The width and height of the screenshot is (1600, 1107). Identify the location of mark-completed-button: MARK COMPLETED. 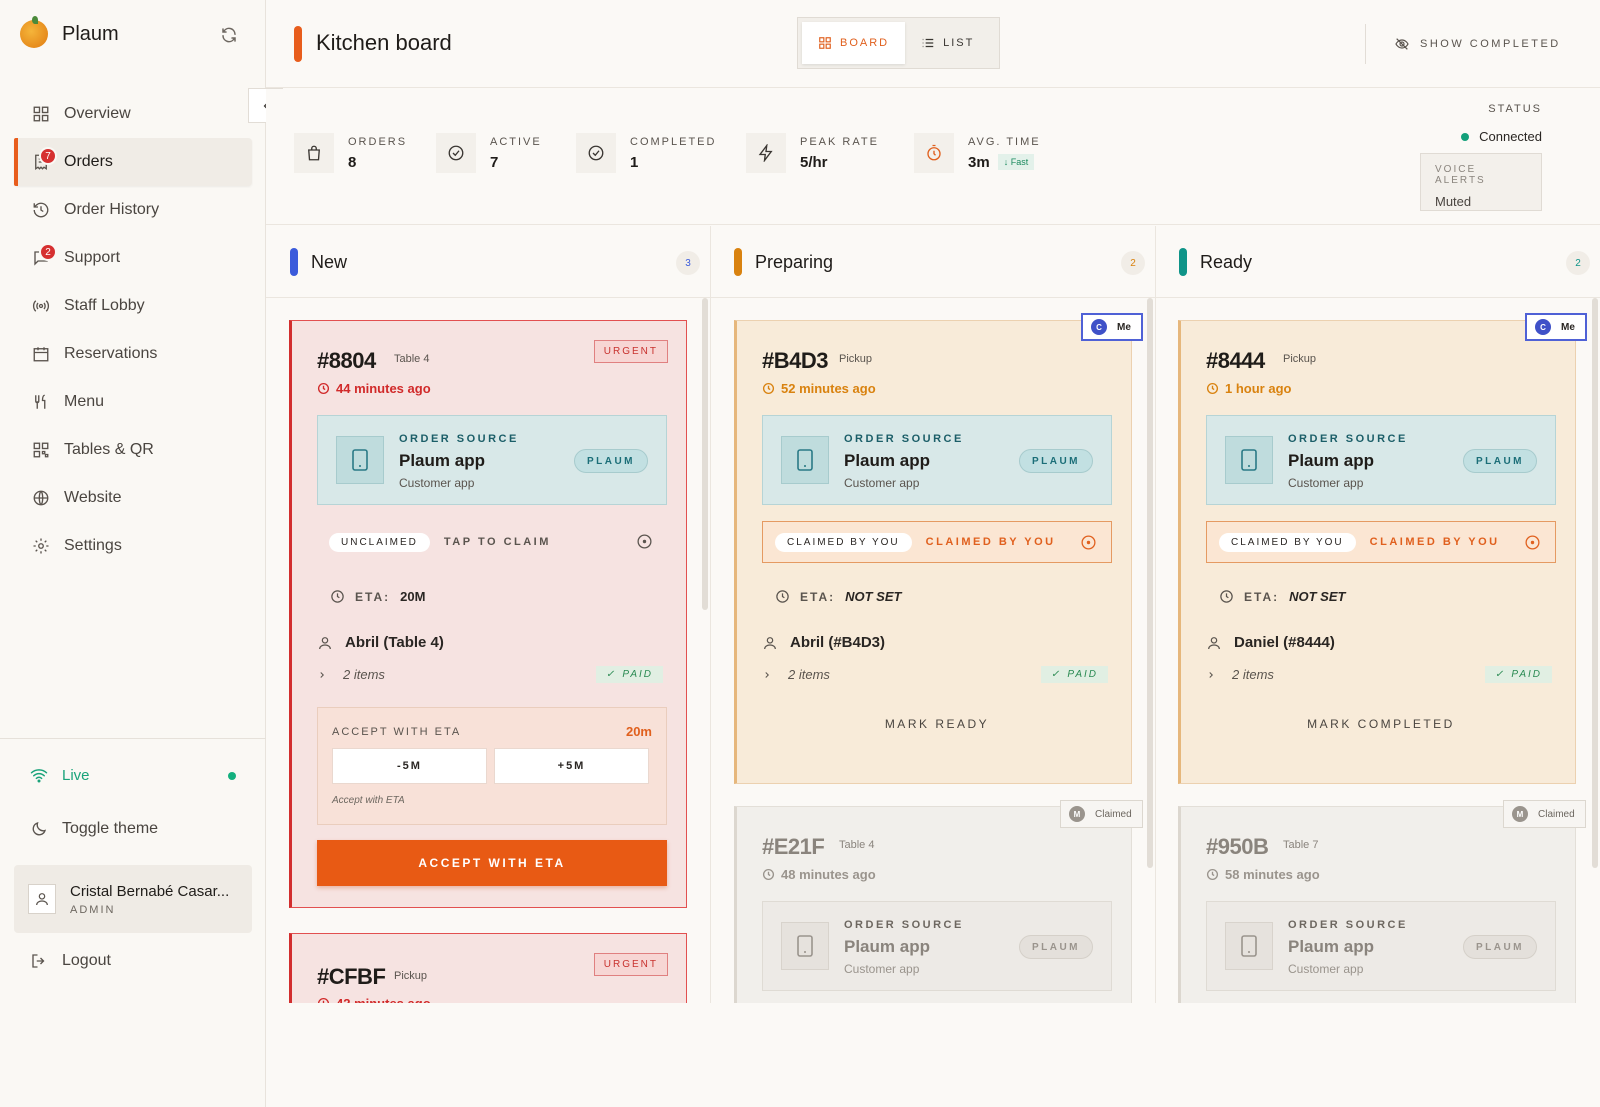
(1381, 724).